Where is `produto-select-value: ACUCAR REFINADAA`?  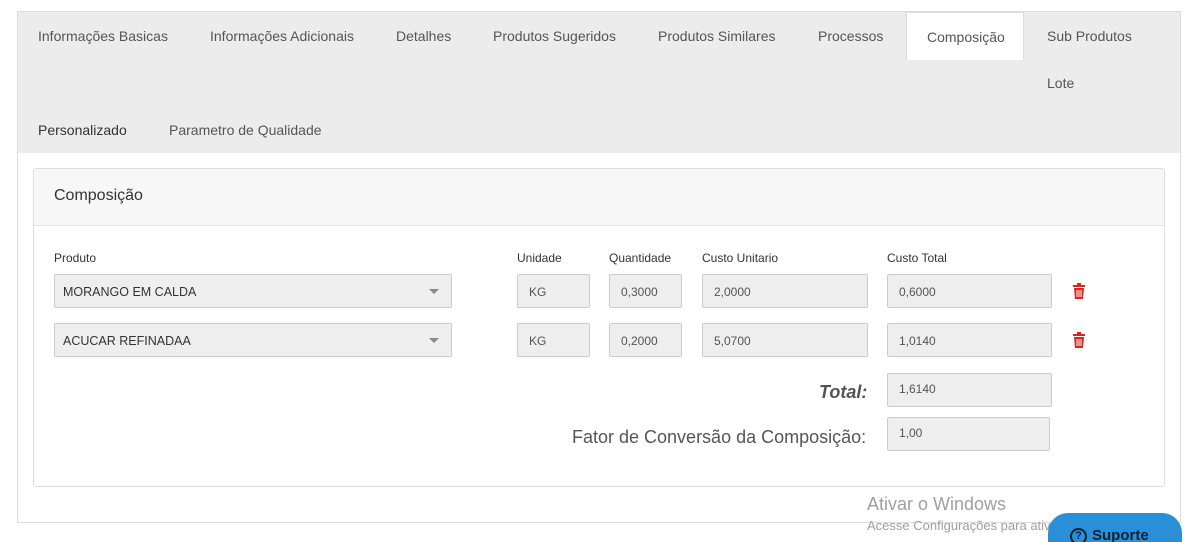 produto-select-value: ACUCAR REFINADAA is located at coordinates (127, 341).